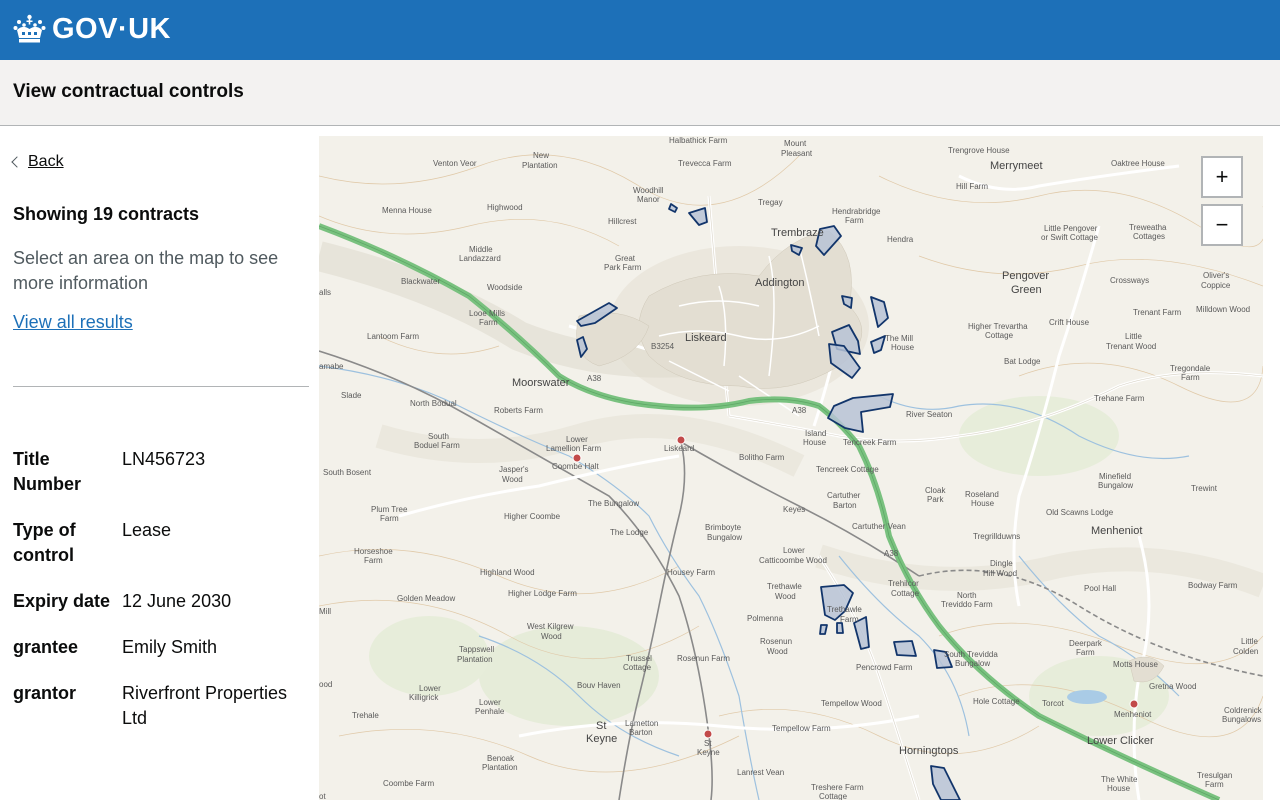 The image size is (1280, 800). What do you see at coordinates (37, 162) in the screenshot?
I see `back-link: Back` at bounding box center [37, 162].